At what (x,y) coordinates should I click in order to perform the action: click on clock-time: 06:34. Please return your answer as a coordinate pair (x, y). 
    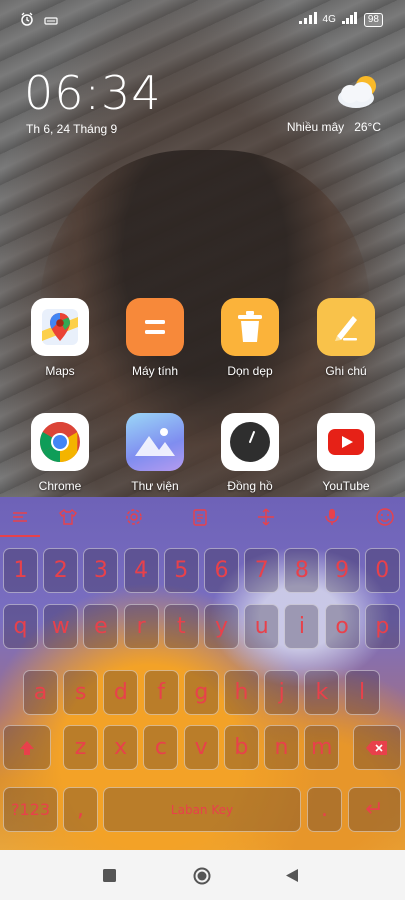
    Looking at the image, I should click on (93, 93).